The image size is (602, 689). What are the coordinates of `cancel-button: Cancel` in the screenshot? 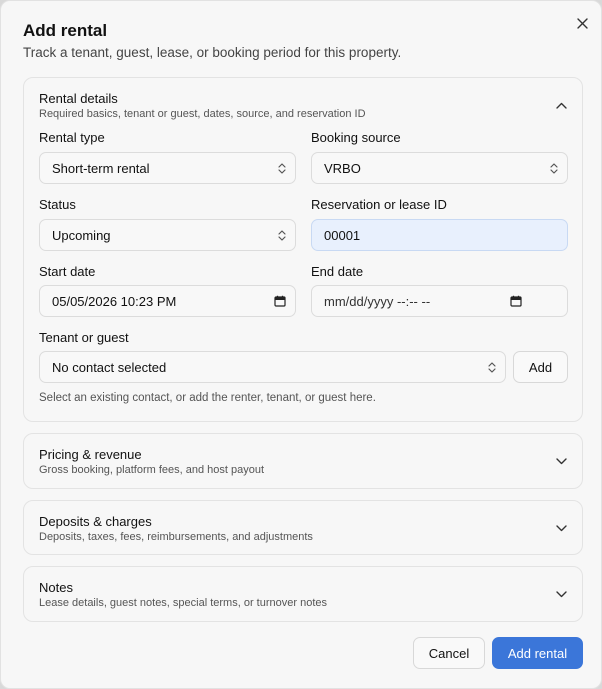 It's located at (449, 653).